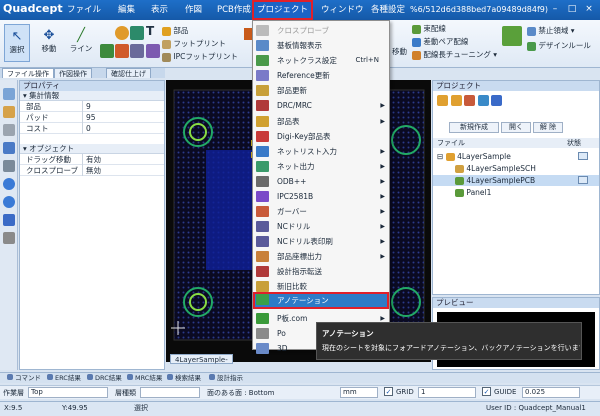  Describe the element at coordinates (470, 100) in the screenshot. I see `delete-icon` at that location.